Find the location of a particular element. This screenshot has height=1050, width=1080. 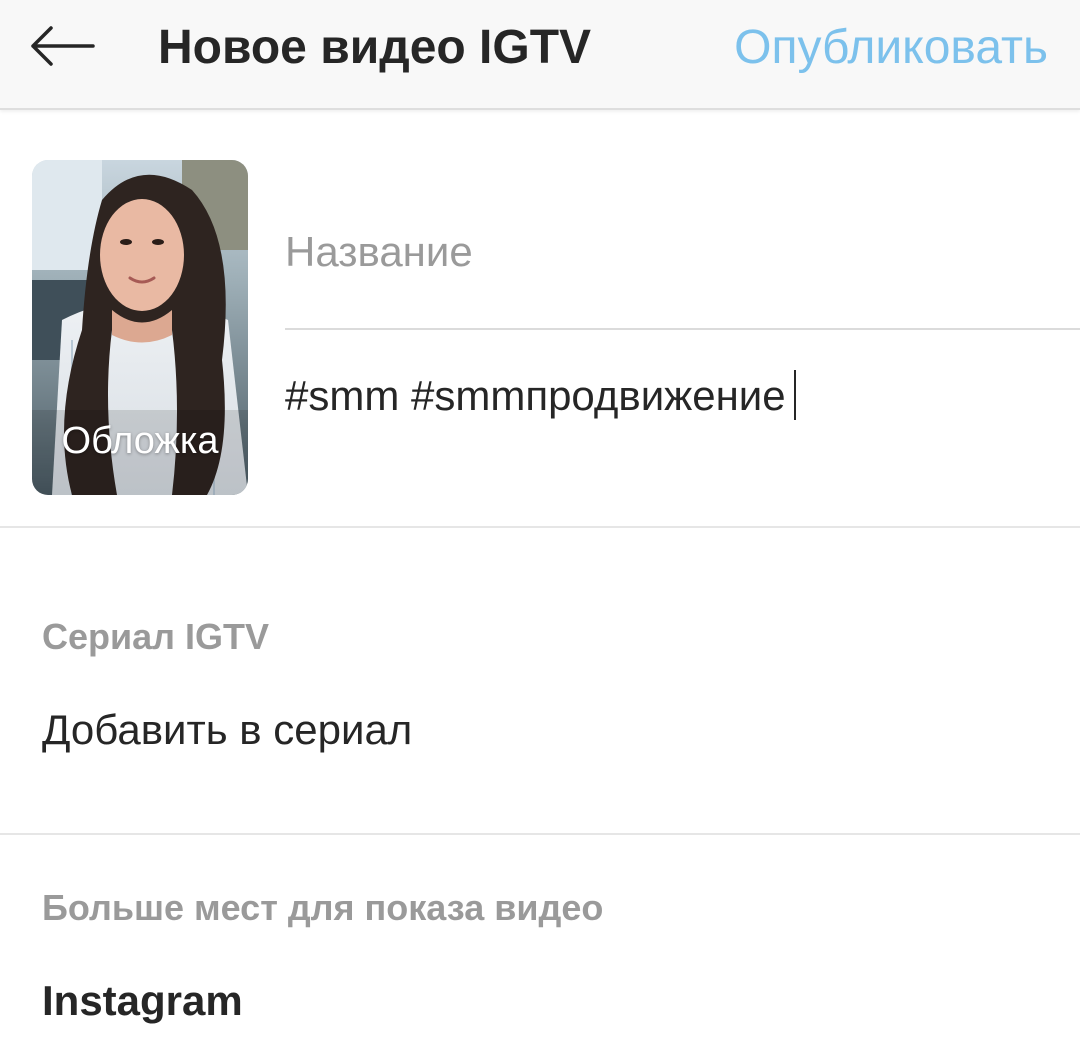

page-title: Новое видео IGTV is located at coordinates (375, 47).